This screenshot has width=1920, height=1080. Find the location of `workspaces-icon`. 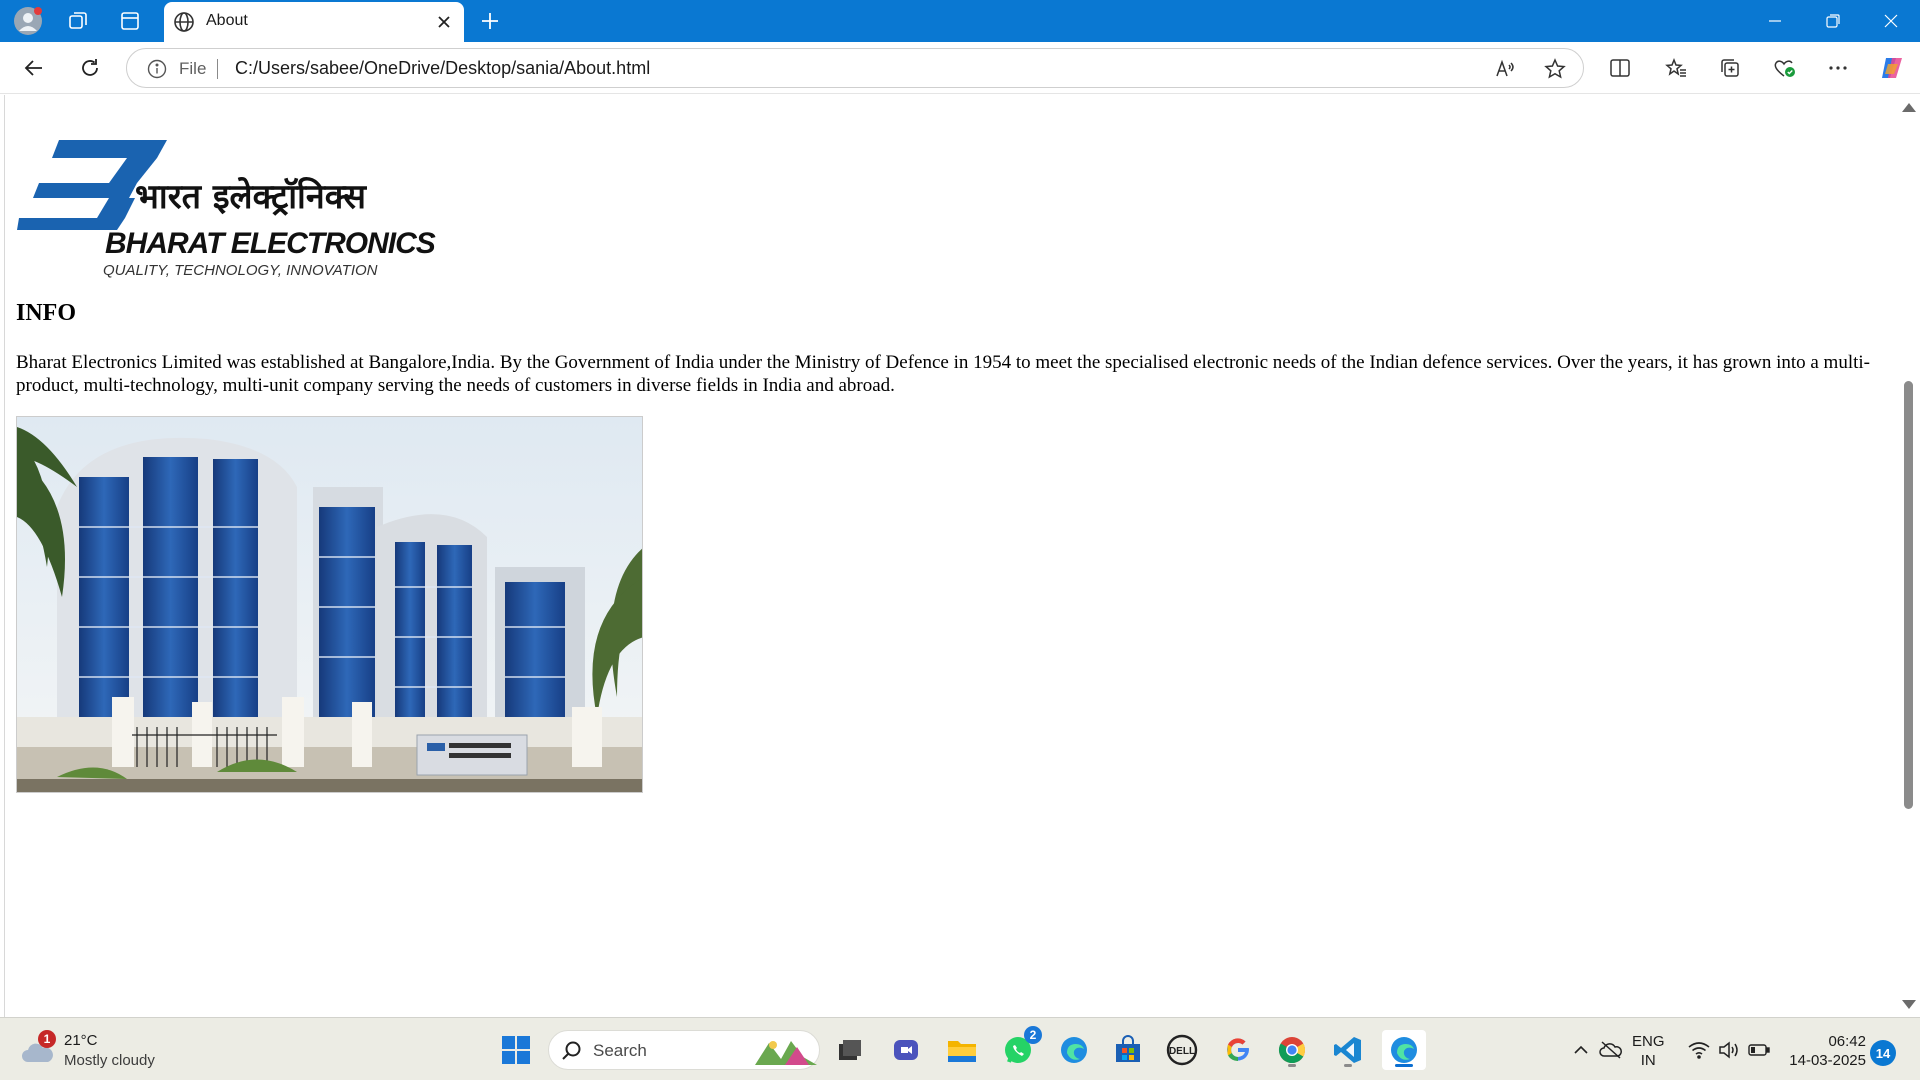

workspaces-icon is located at coordinates (78, 21).